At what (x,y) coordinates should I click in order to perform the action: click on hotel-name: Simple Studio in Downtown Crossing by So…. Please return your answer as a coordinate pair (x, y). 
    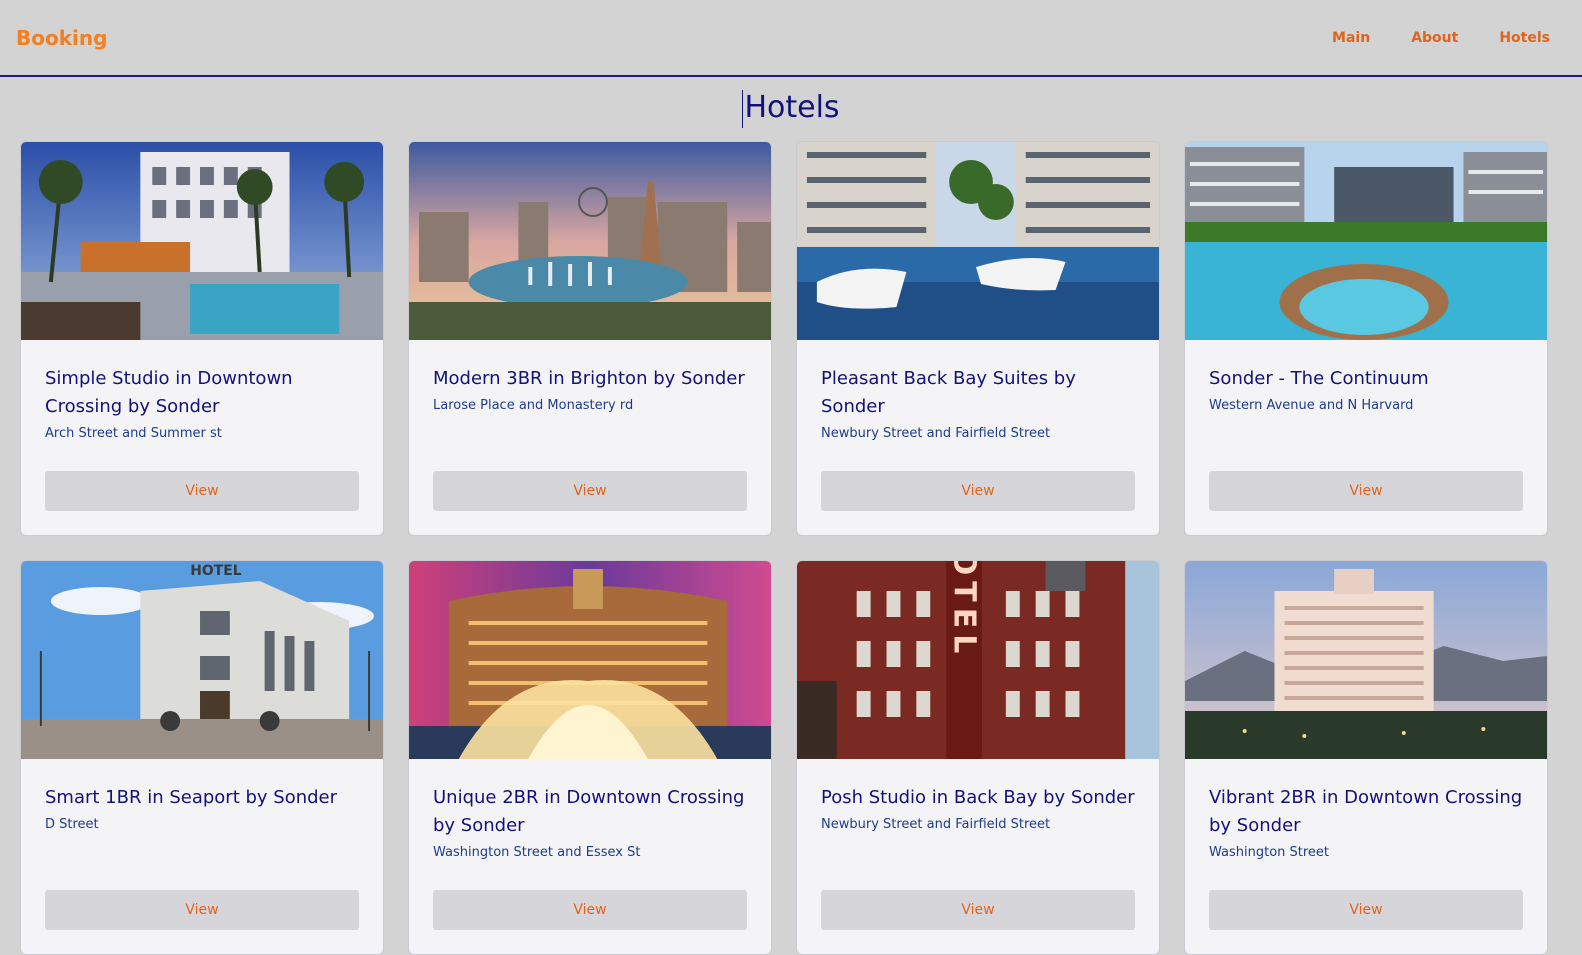
    Looking at the image, I should click on (169, 392).